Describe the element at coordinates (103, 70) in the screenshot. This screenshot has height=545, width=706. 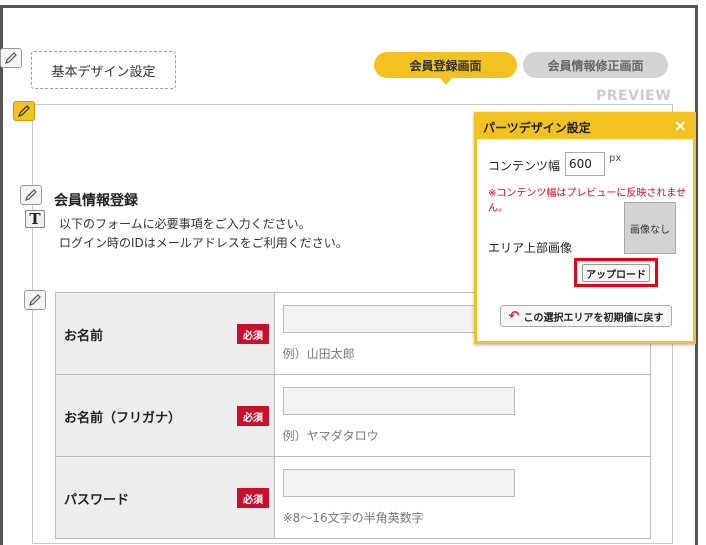
I see `basic-design-button: 基本デザイン設定` at that location.